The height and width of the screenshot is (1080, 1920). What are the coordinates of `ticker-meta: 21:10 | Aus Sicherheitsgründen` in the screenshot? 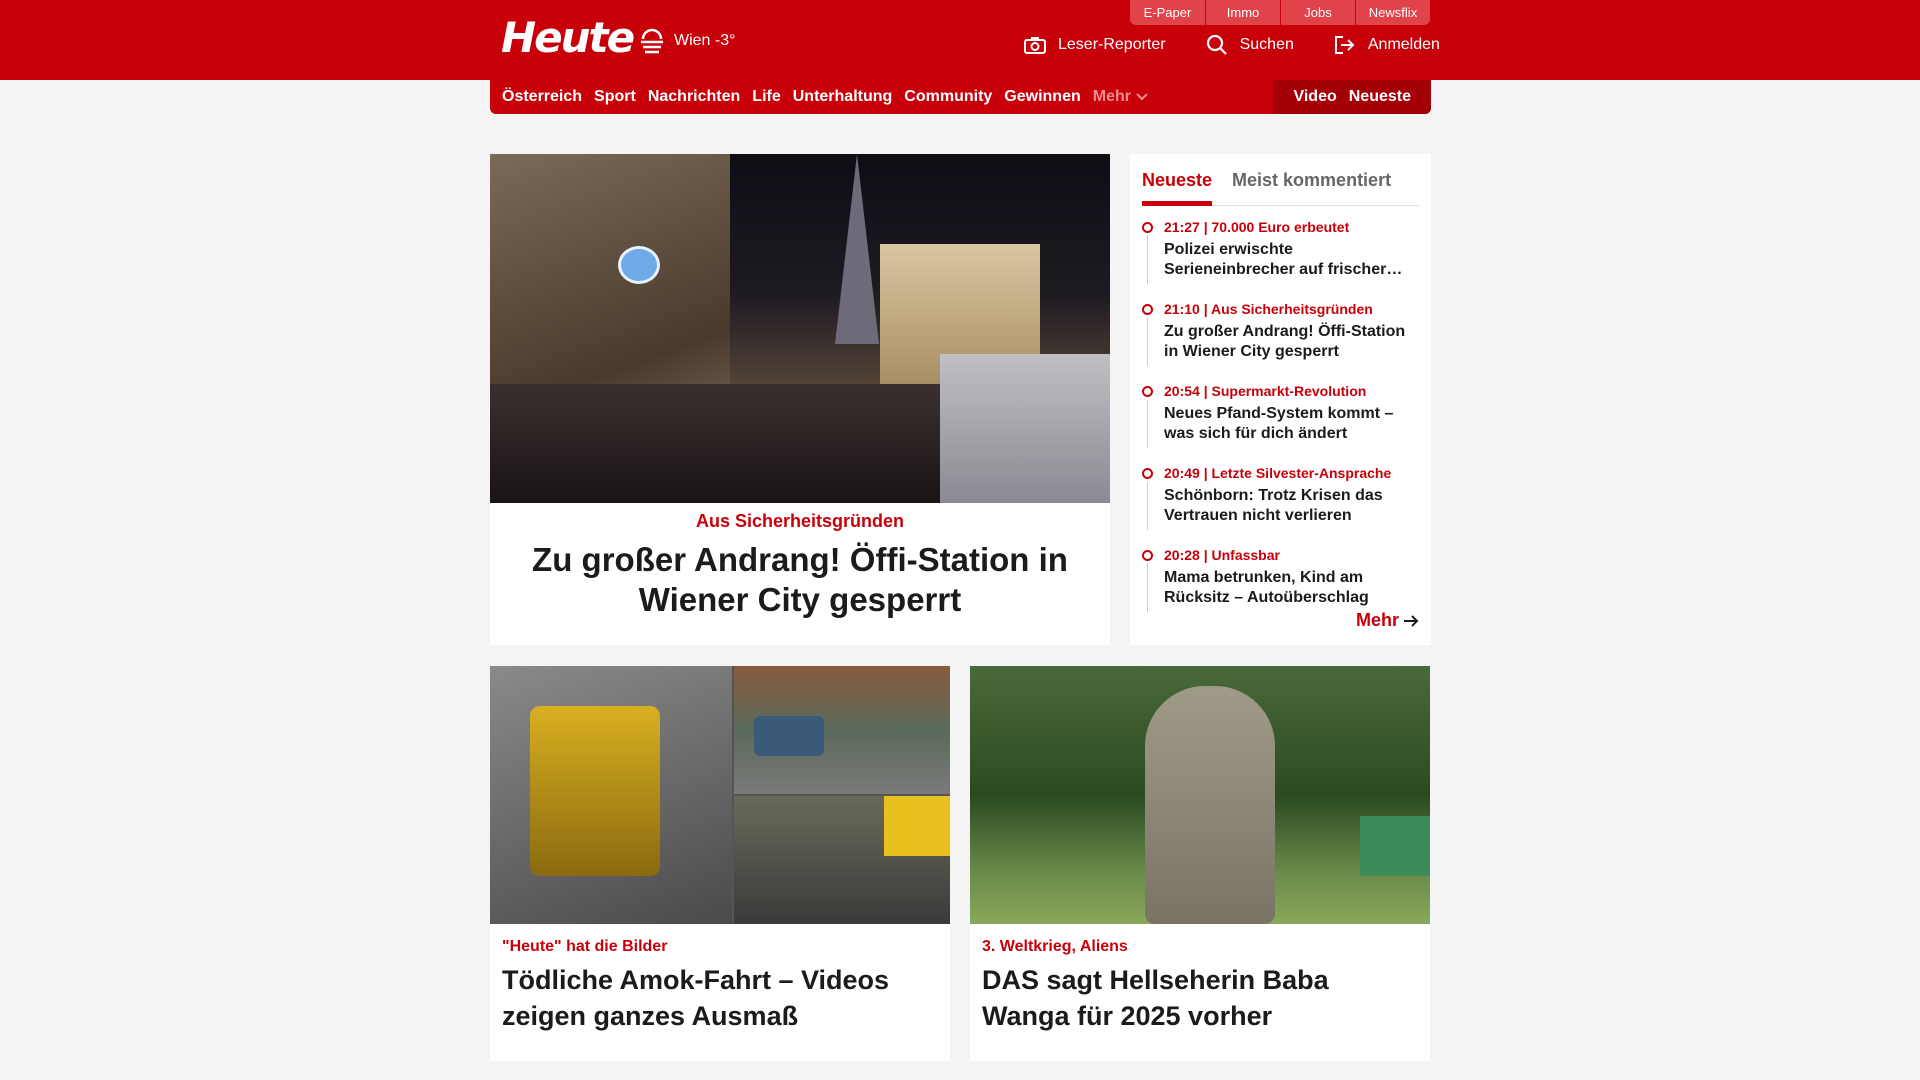 It's located at (1268, 309).